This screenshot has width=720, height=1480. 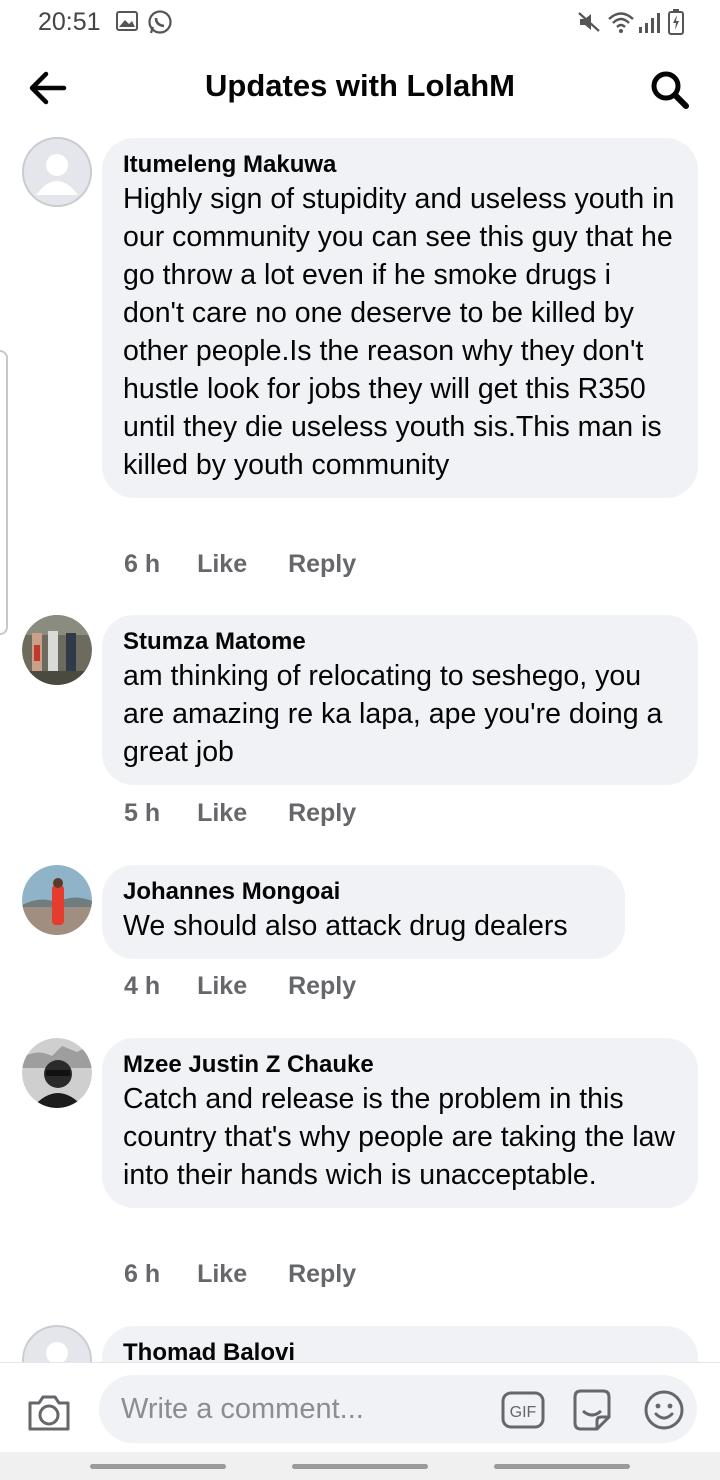 I want to click on gif-label: GIF, so click(x=523, y=1412).